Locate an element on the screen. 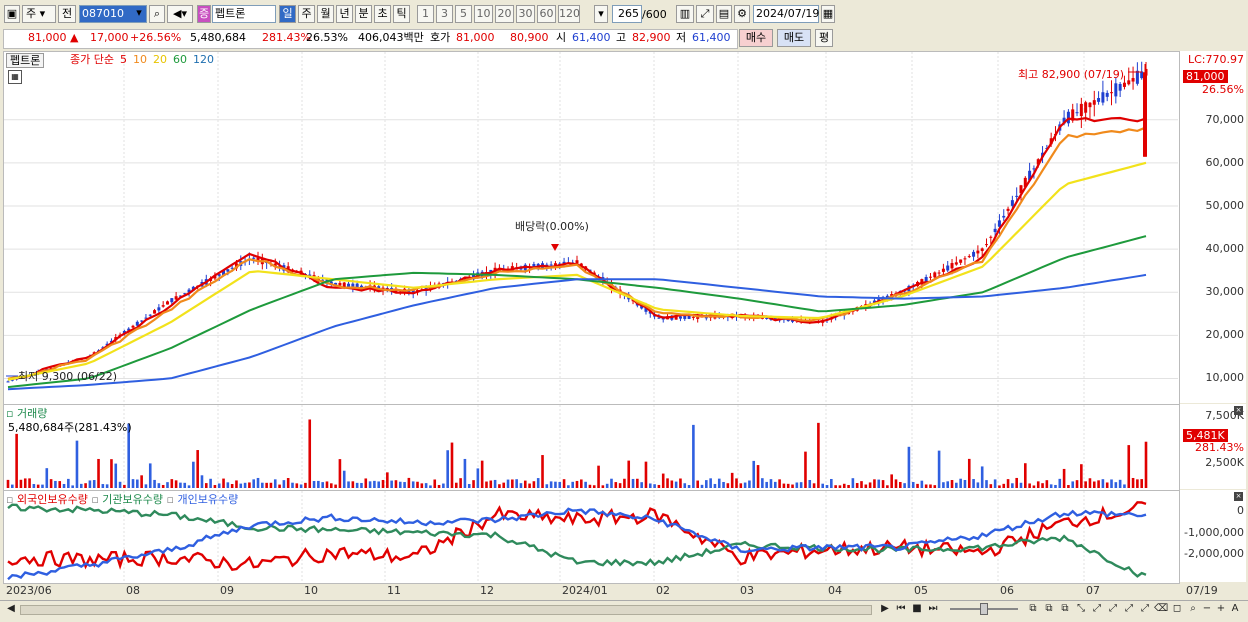 The width and height of the screenshot is (1248, 622). volume-pct-tag: 281.43% is located at coordinates (1219, 447).